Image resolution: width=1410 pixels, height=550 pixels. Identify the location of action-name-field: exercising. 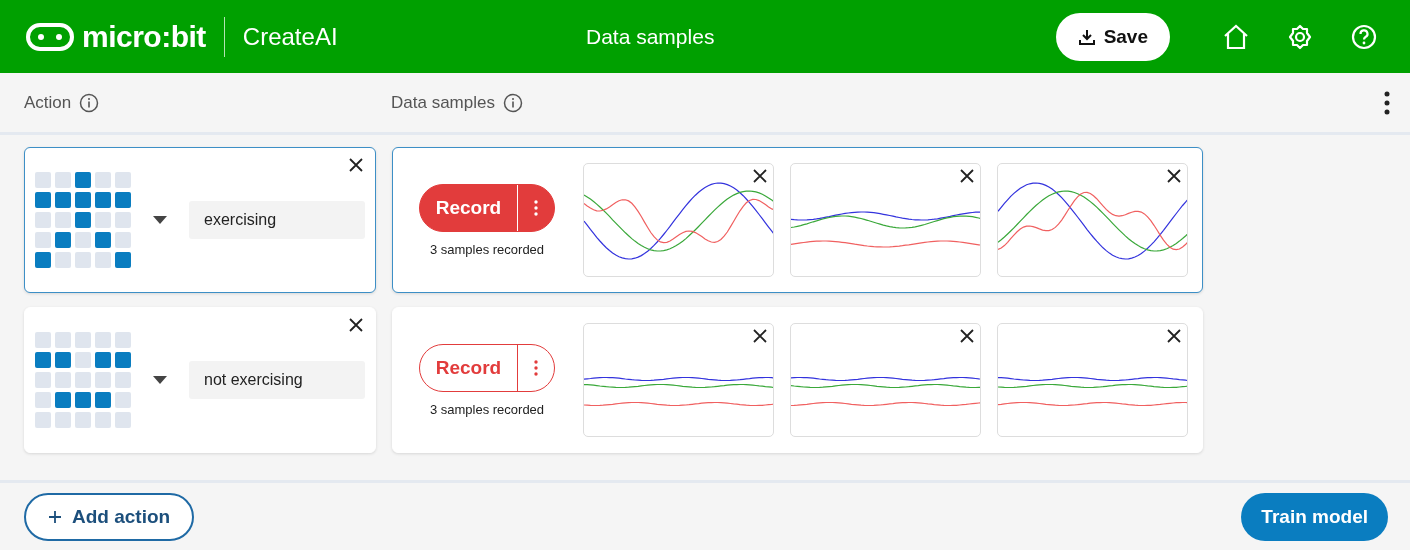
(277, 220).